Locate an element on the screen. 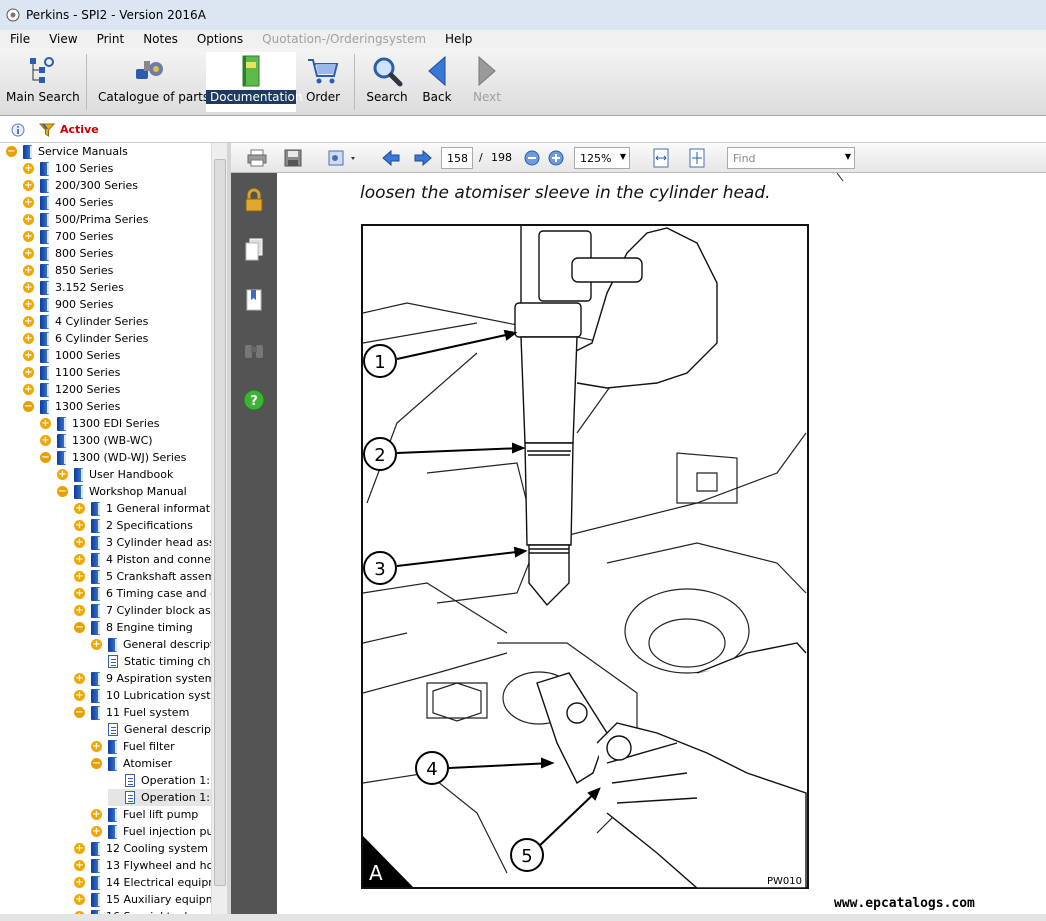 Image resolution: width=1046 pixels, height=921 pixels. menu-notes: Notes is located at coordinates (160, 39).